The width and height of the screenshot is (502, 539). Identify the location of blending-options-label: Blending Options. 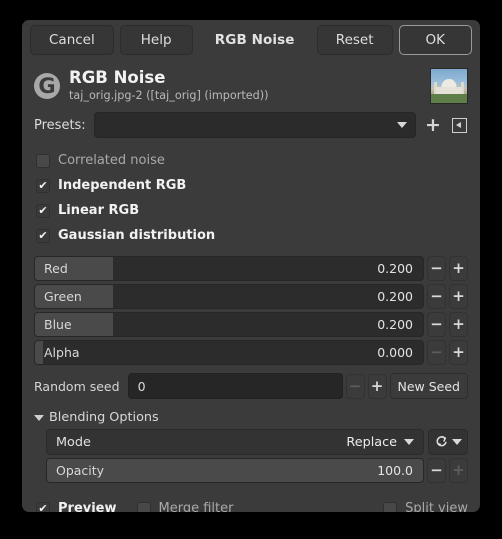
(104, 417).